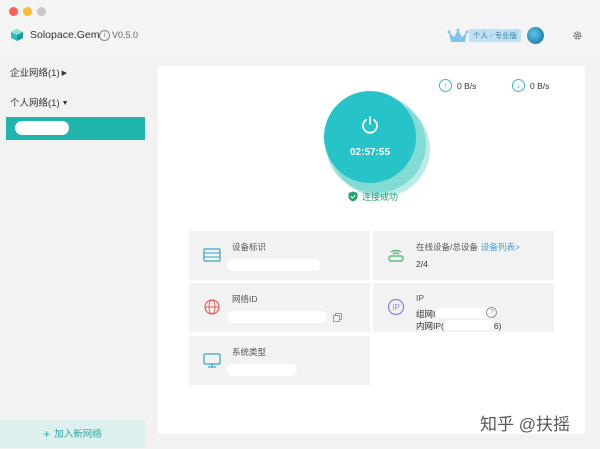 The height and width of the screenshot is (449, 600). I want to click on power-button: 02:57:55, so click(370, 137).